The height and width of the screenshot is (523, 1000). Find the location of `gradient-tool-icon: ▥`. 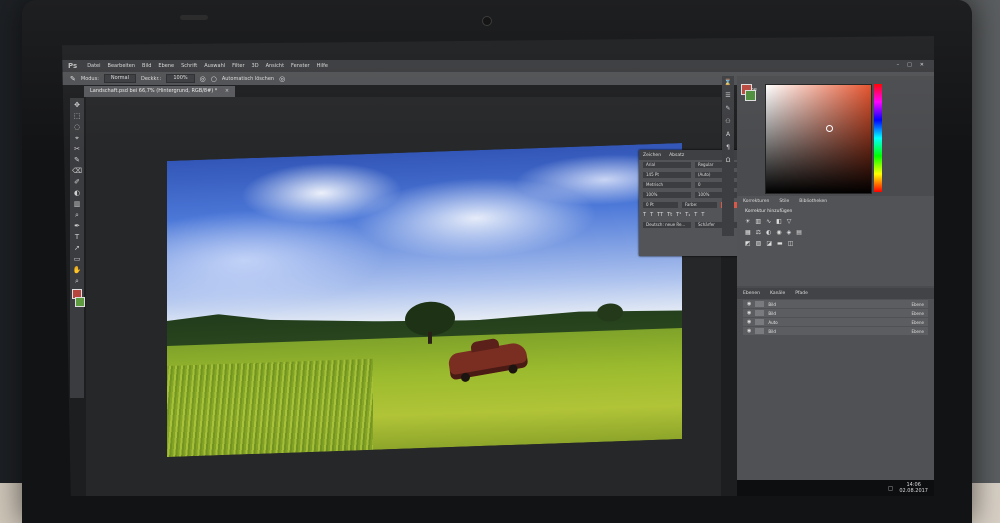

gradient-tool-icon: ▥ is located at coordinates (77, 204).